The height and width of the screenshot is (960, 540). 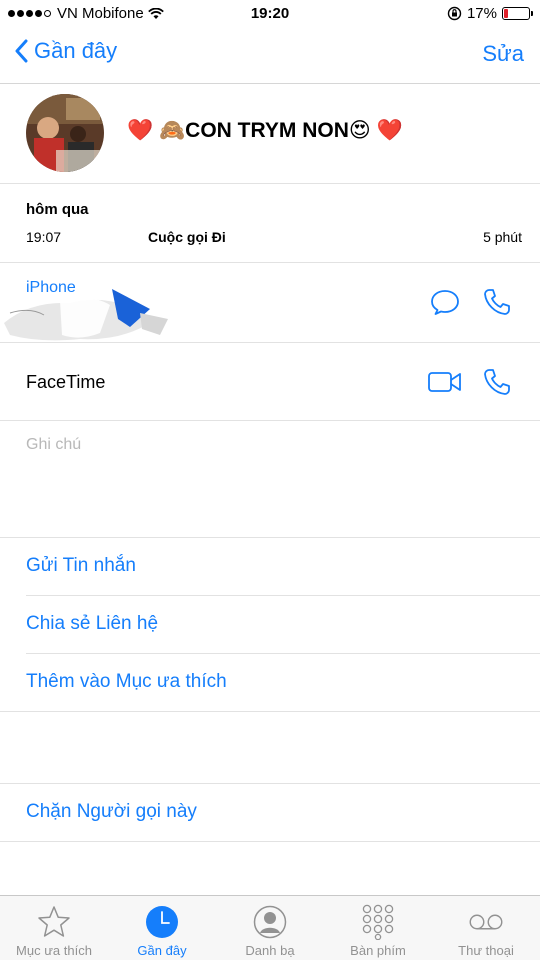 What do you see at coordinates (53, 445) in the screenshot?
I see `notes-field: Ghi chú` at bounding box center [53, 445].